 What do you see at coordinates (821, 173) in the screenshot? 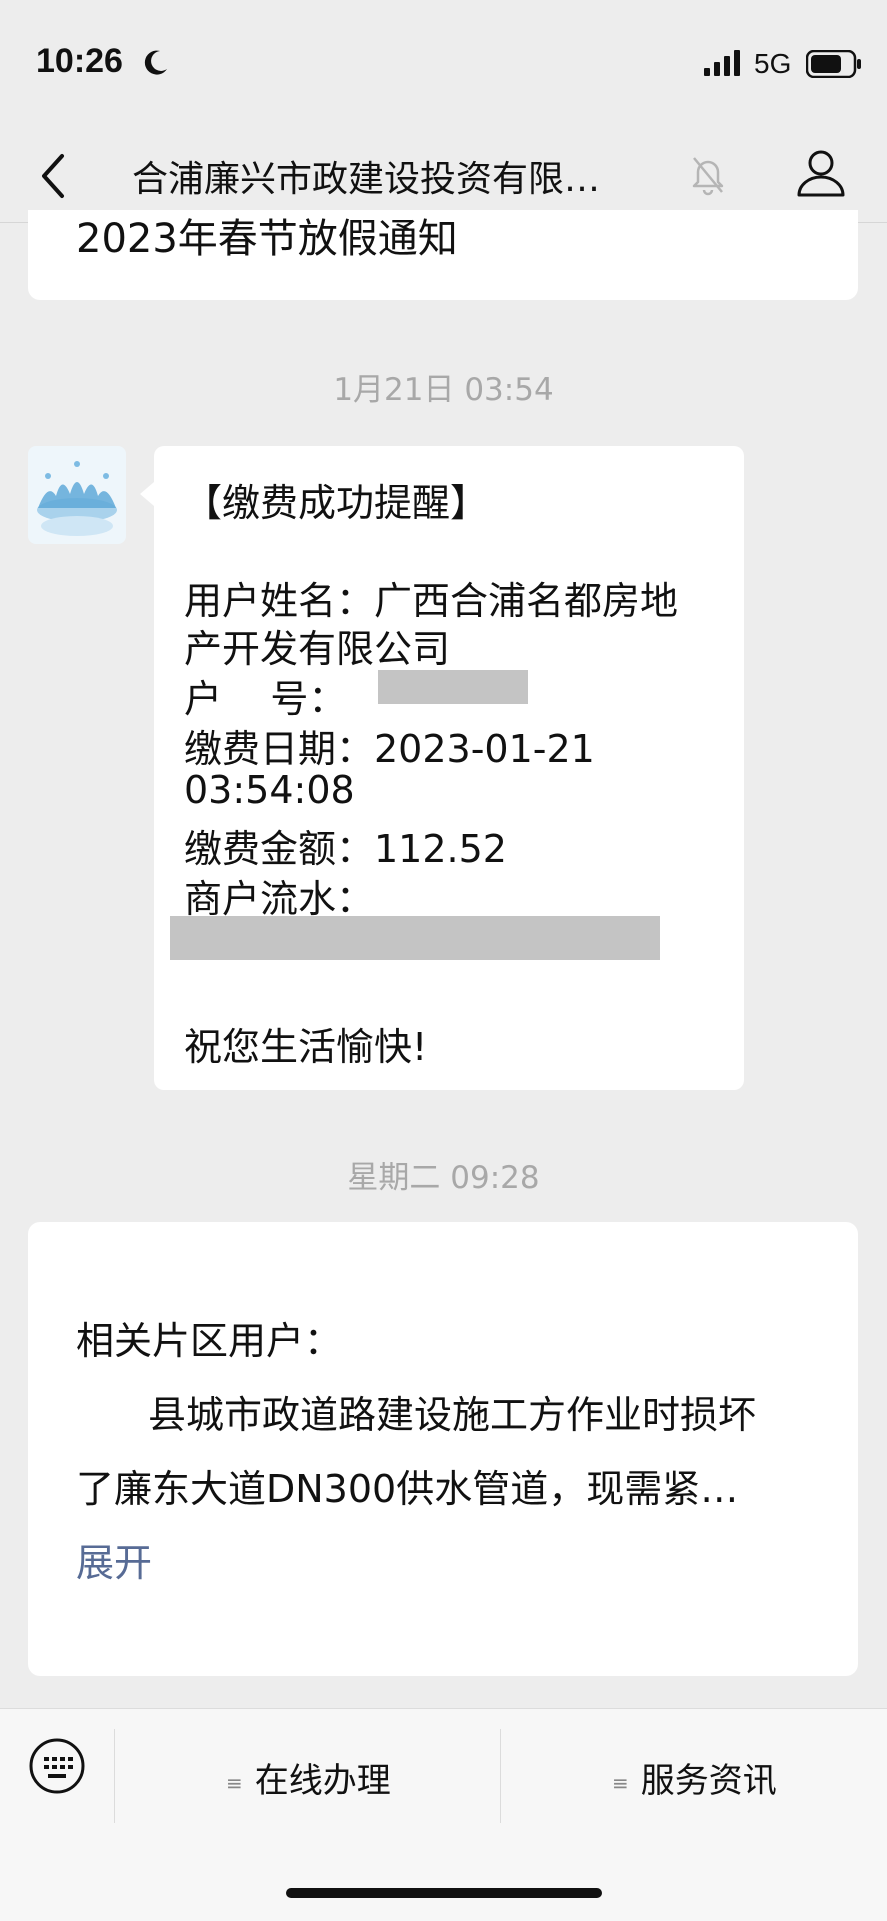
I see `profile-icon` at bounding box center [821, 173].